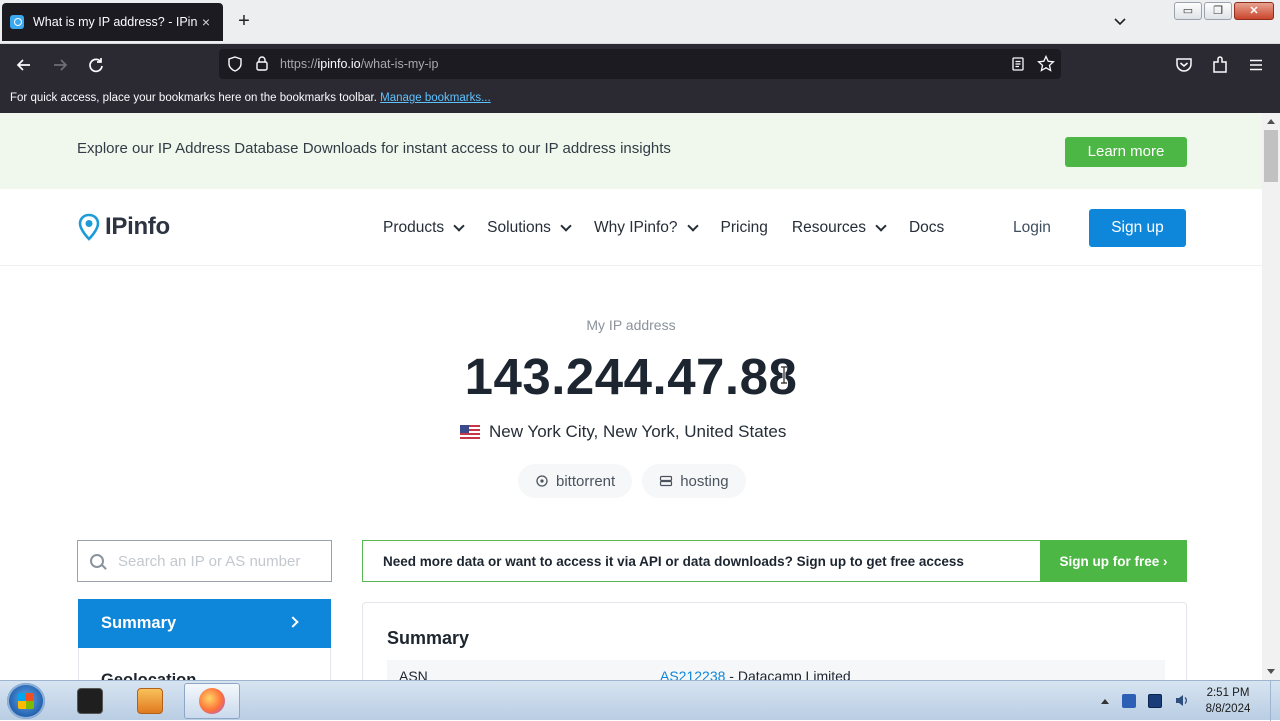  Describe the element at coordinates (139, 623) in the screenshot. I see `sidebar-item-label: Summary` at that location.